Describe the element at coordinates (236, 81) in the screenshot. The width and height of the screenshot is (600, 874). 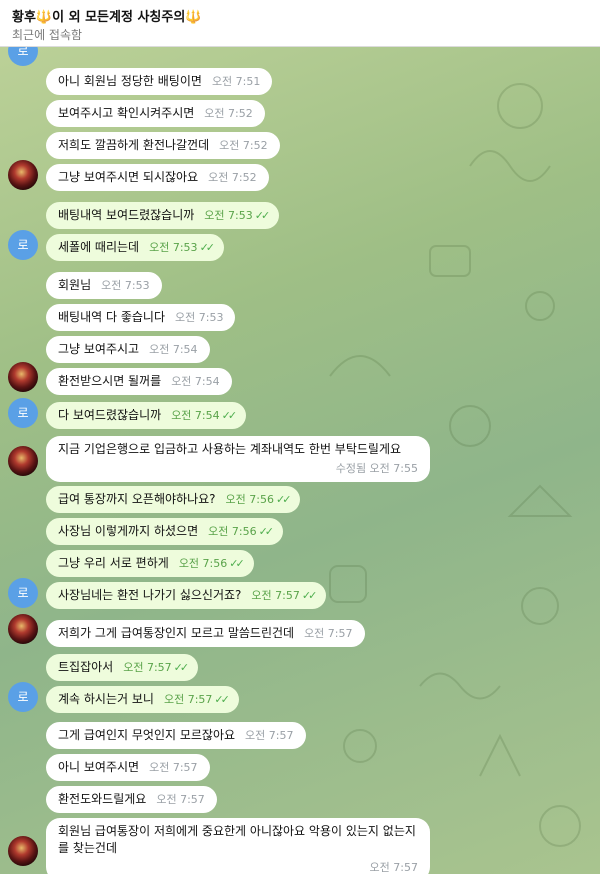
I see `message-time: 오전 7:51` at that location.